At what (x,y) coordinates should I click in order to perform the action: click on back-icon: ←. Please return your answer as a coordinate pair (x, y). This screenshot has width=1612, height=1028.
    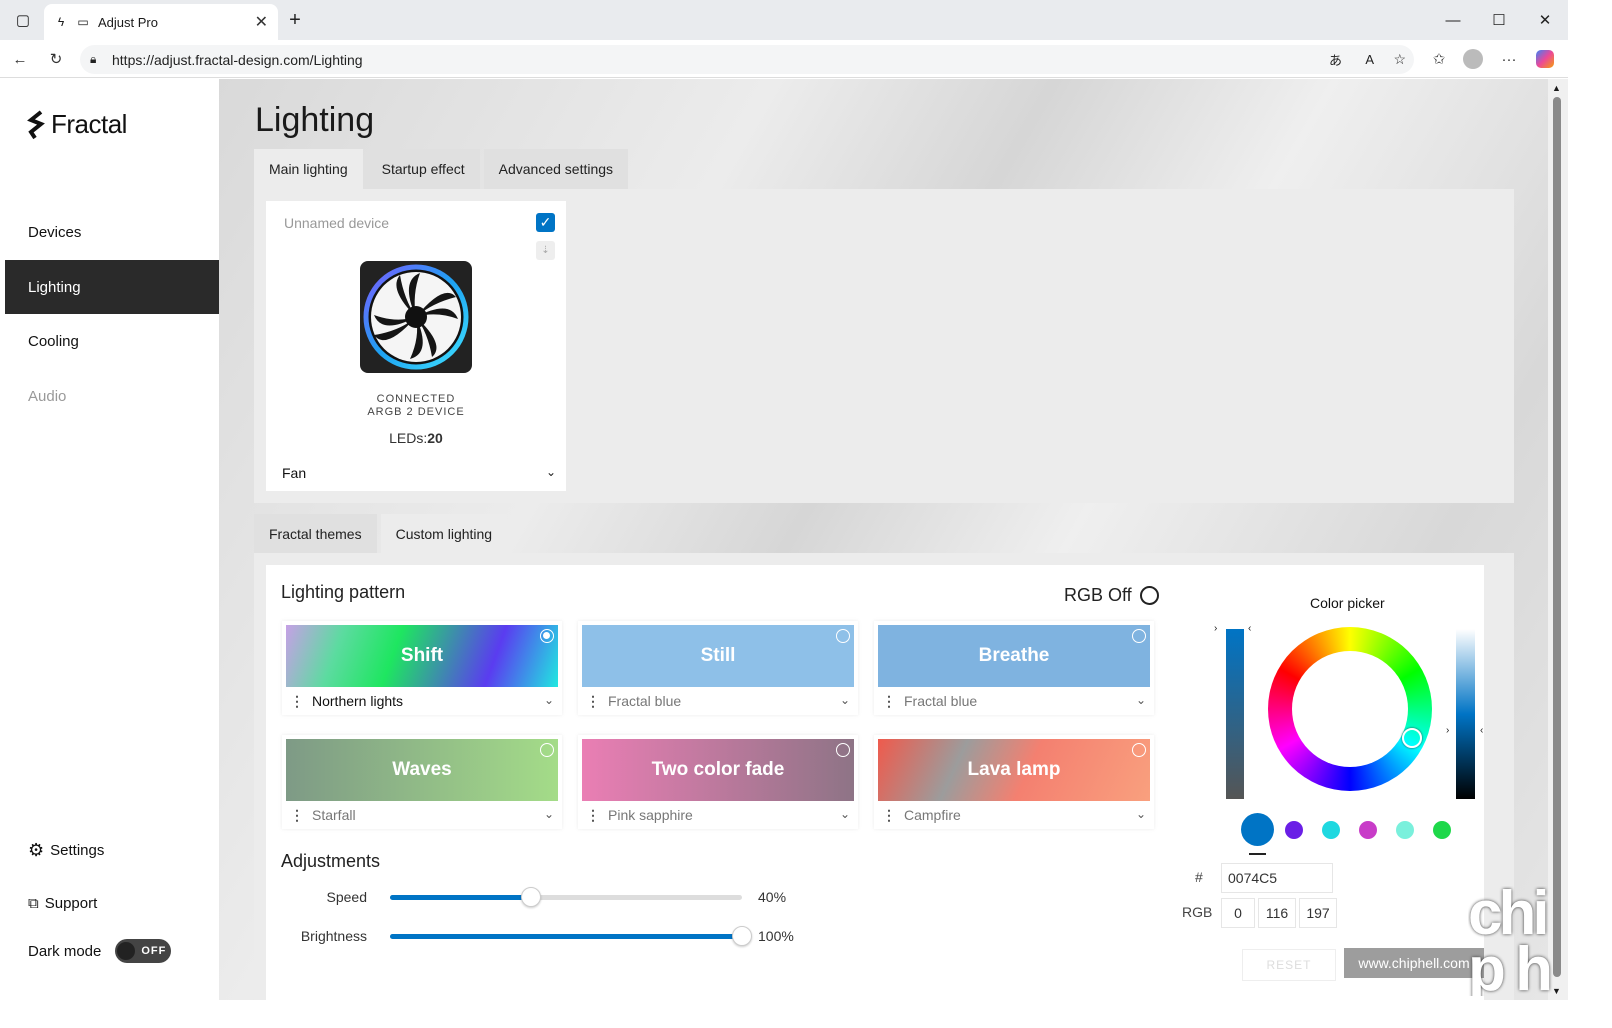
    Looking at the image, I should click on (20, 59).